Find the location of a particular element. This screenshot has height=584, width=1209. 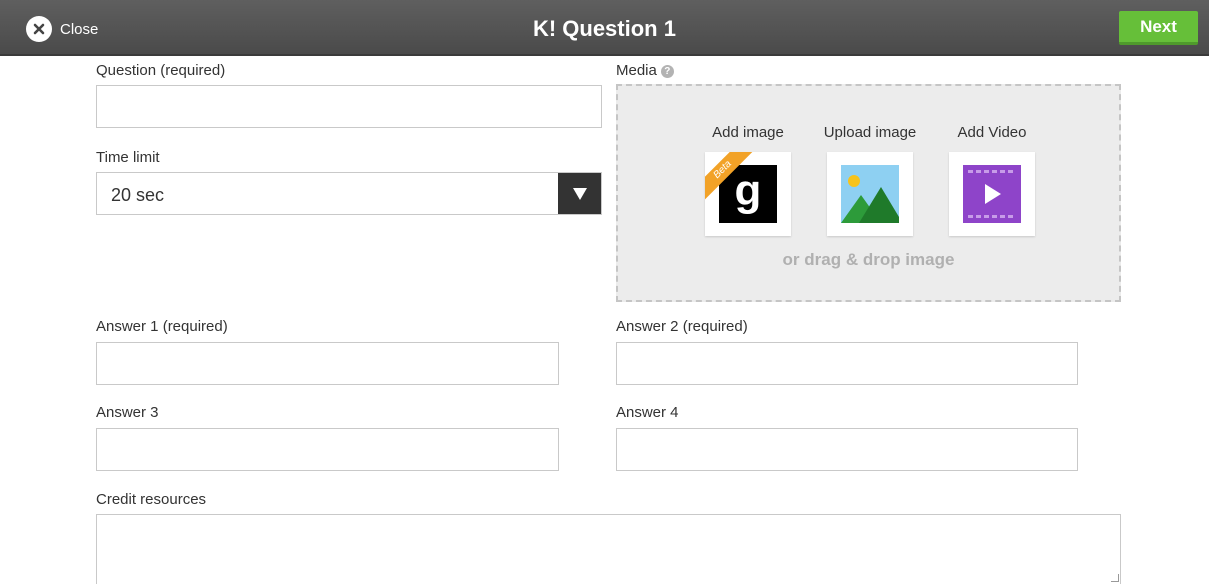

getty-glyph: g is located at coordinates (748, 190).